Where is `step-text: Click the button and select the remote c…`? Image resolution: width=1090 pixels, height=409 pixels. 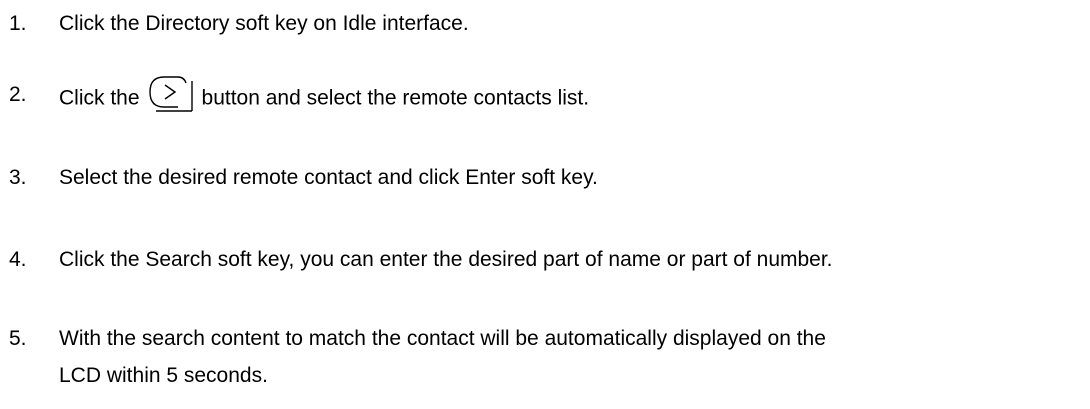
step-text: Click the button and select the remote c… is located at coordinates (324, 97).